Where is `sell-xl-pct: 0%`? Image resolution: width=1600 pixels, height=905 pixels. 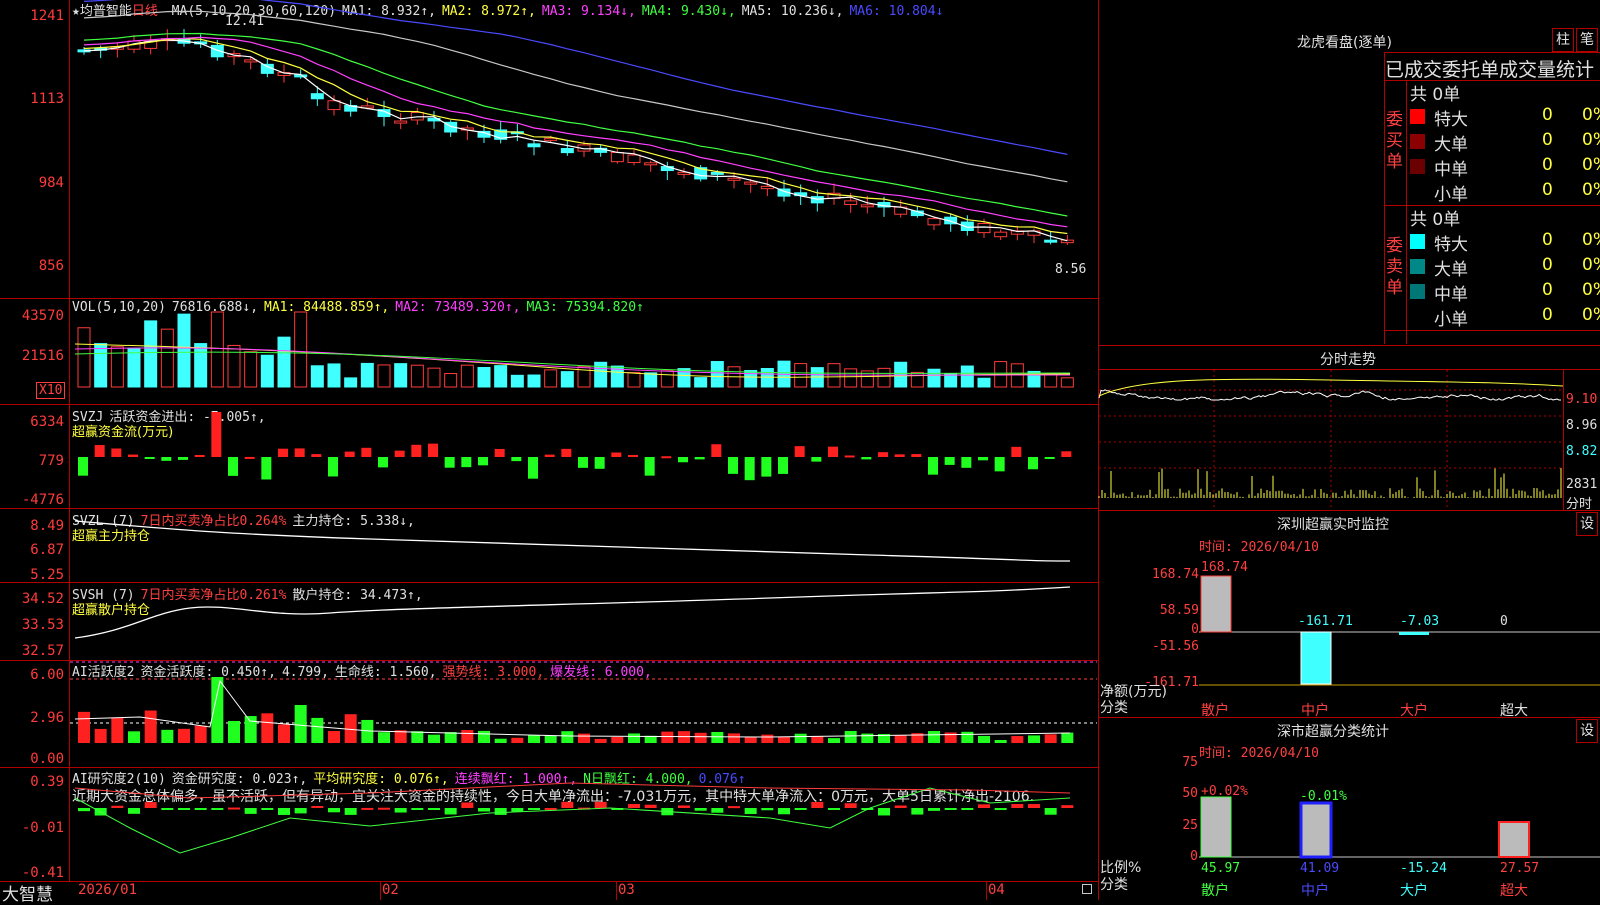 sell-xl-pct: 0% is located at coordinates (1591, 240).